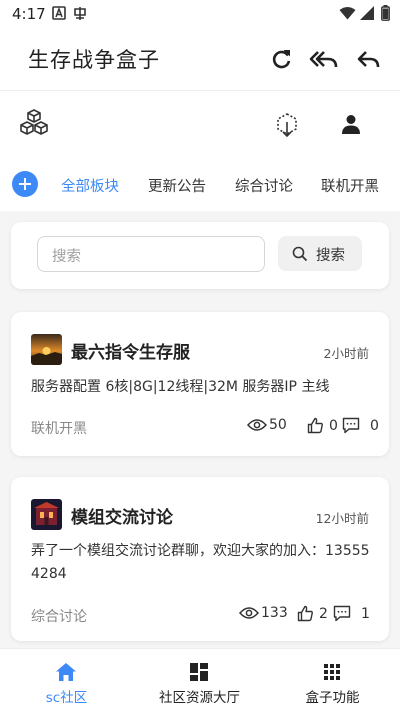 Image resolution: width=400 pixels, height=713 pixels. What do you see at coordinates (59, 15) in the screenshot?
I see `a-box-icon` at bounding box center [59, 15].